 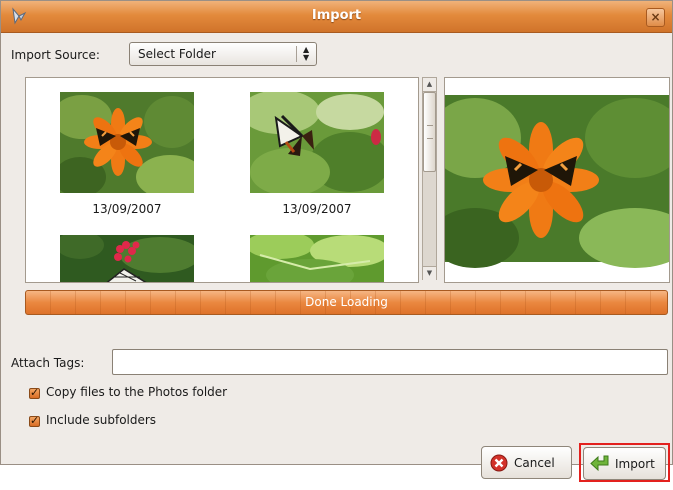 What do you see at coordinates (177, 54) in the screenshot?
I see `import-source-value: Select Folder` at bounding box center [177, 54].